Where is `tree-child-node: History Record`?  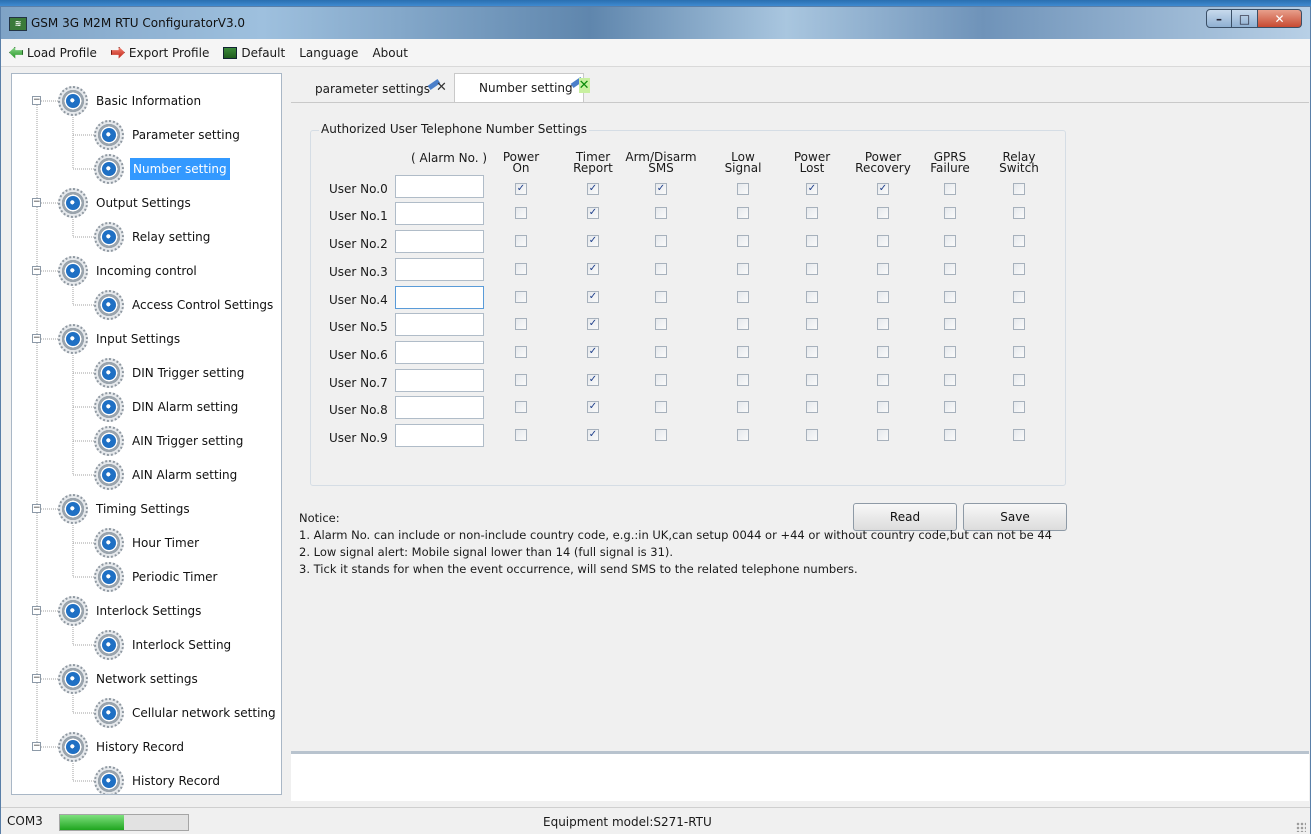 tree-child-node: History Record is located at coordinates (158, 780).